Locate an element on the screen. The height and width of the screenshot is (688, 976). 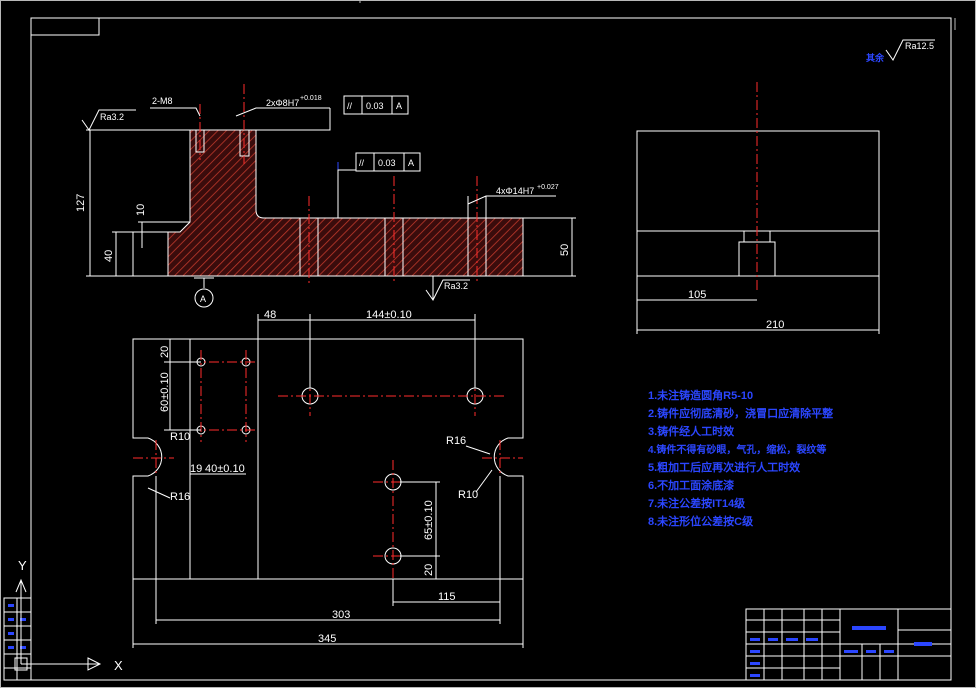
axis-x-label: X is located at coordinates (118, 665).